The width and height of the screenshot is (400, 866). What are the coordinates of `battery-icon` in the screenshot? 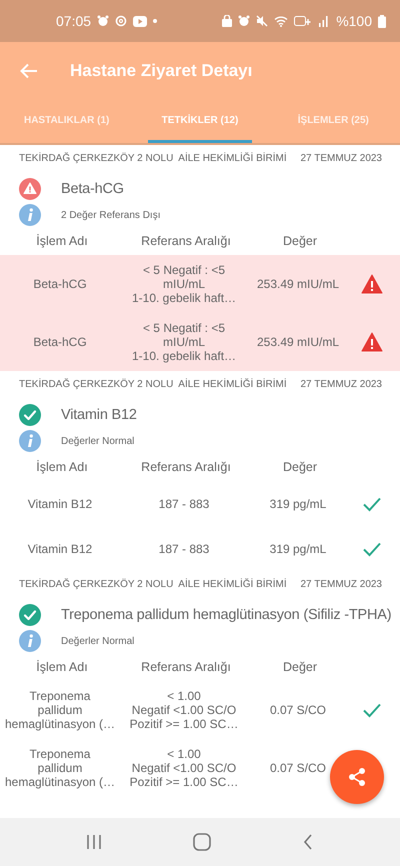 It's located at (382, 21).